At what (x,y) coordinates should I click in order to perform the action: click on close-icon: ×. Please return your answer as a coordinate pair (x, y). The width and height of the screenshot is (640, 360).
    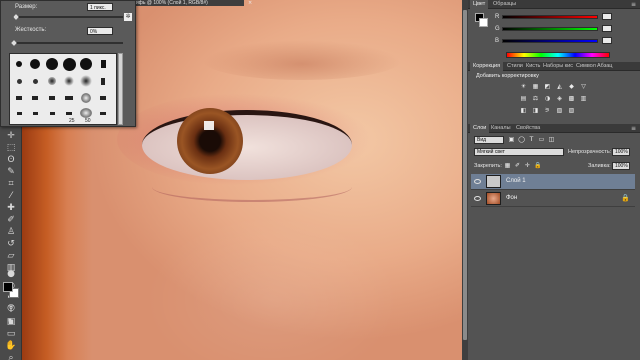
    Looking at the image, I should click on (250, 3).